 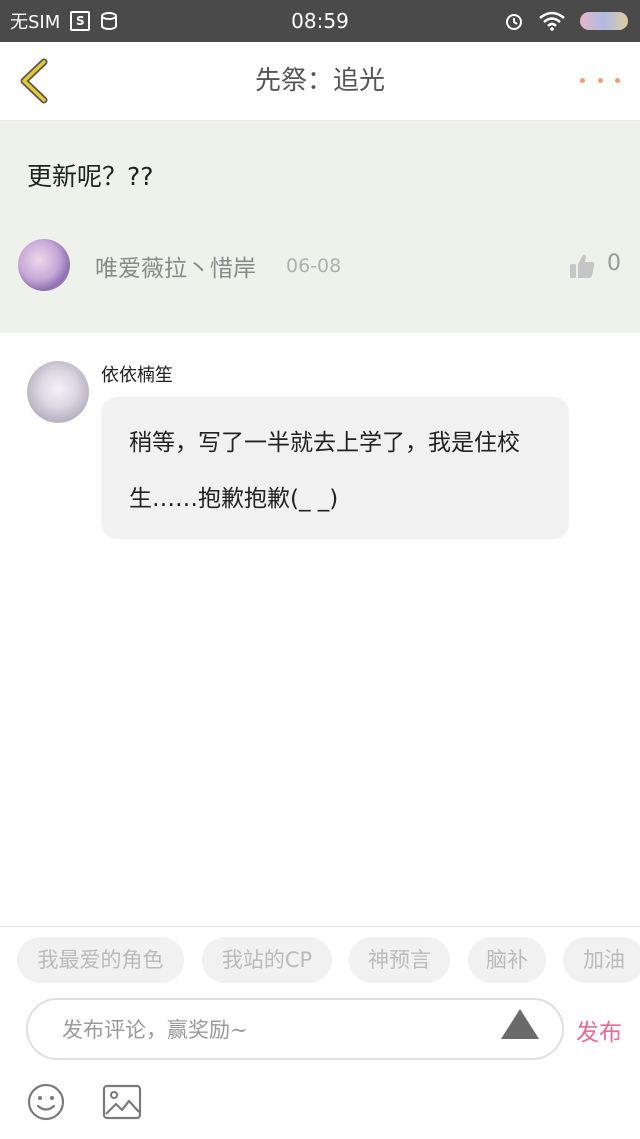 What do you see at coordinates (600, 80) in the screenshot?
I see `more-dots-icon` at bounding box center [600, 80].